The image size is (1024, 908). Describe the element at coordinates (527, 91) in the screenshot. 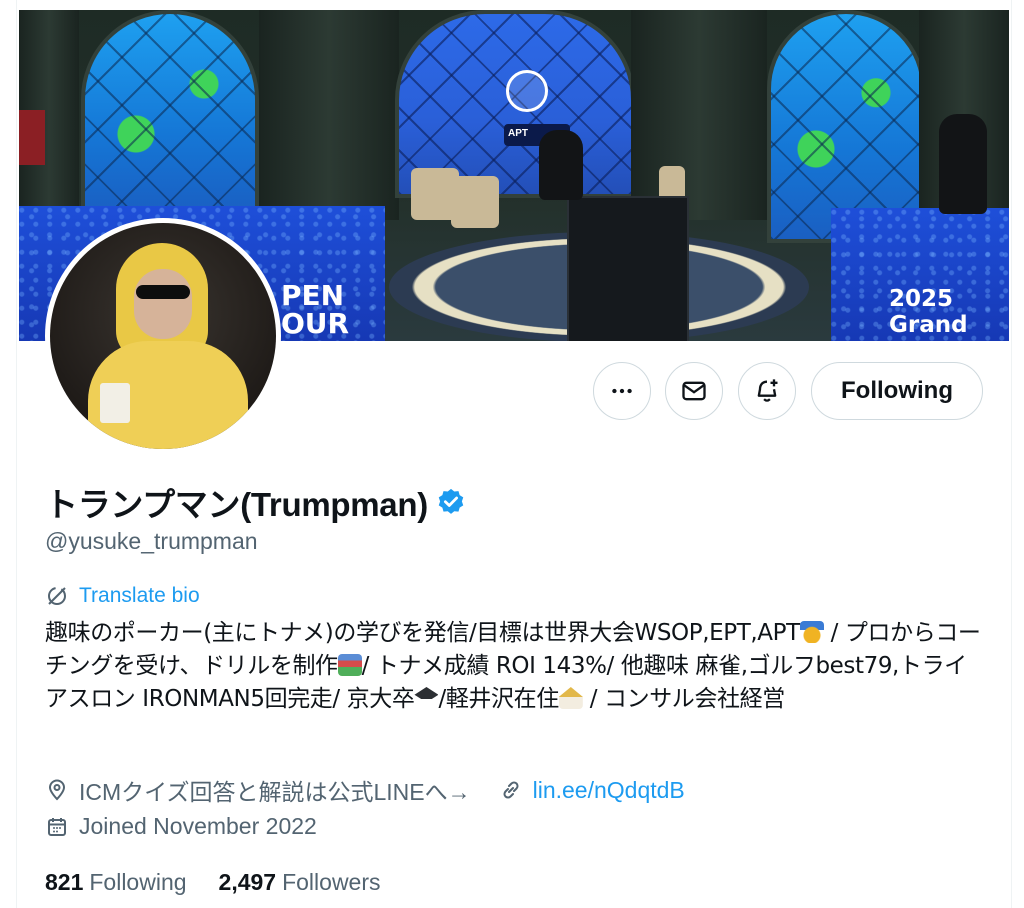

I see `banner-logo-icon` at that location.